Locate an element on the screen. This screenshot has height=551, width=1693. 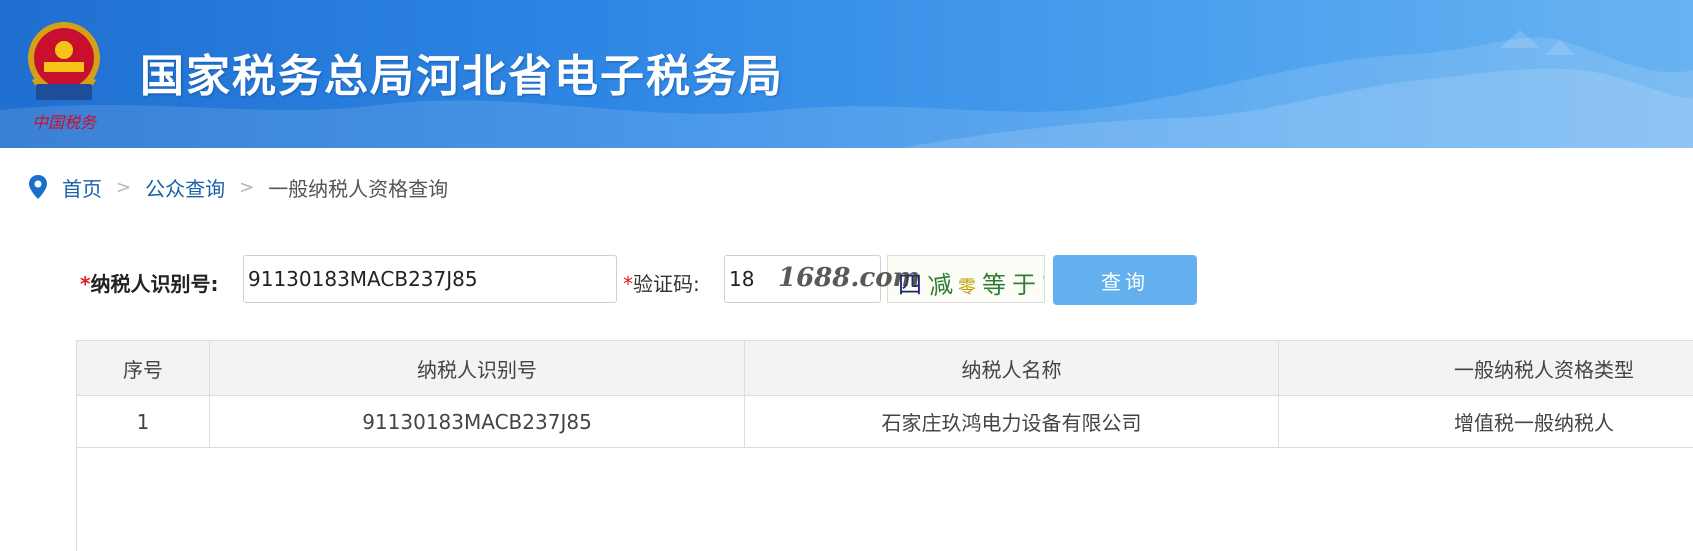
breadcrumb-home-link: 首页 is located at coordinates (82, 187).